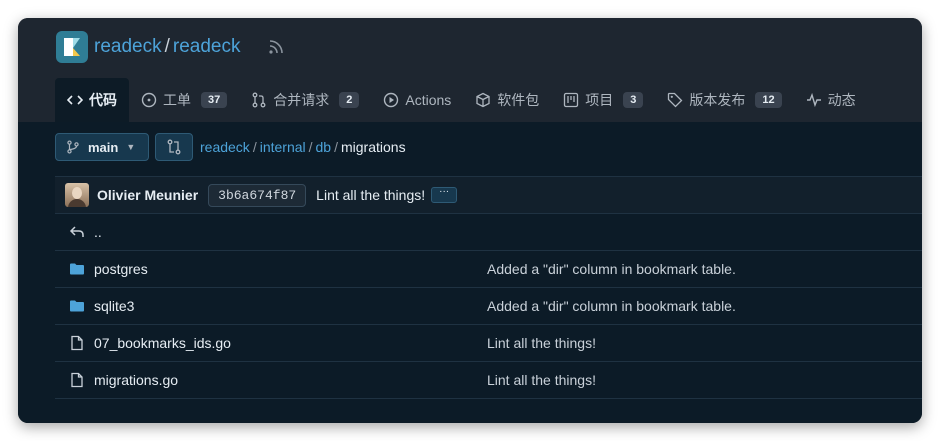 The width and height of the screenshot is (940, 441). I want to click on branch-selector-button: main ▼, so click(102, 147).